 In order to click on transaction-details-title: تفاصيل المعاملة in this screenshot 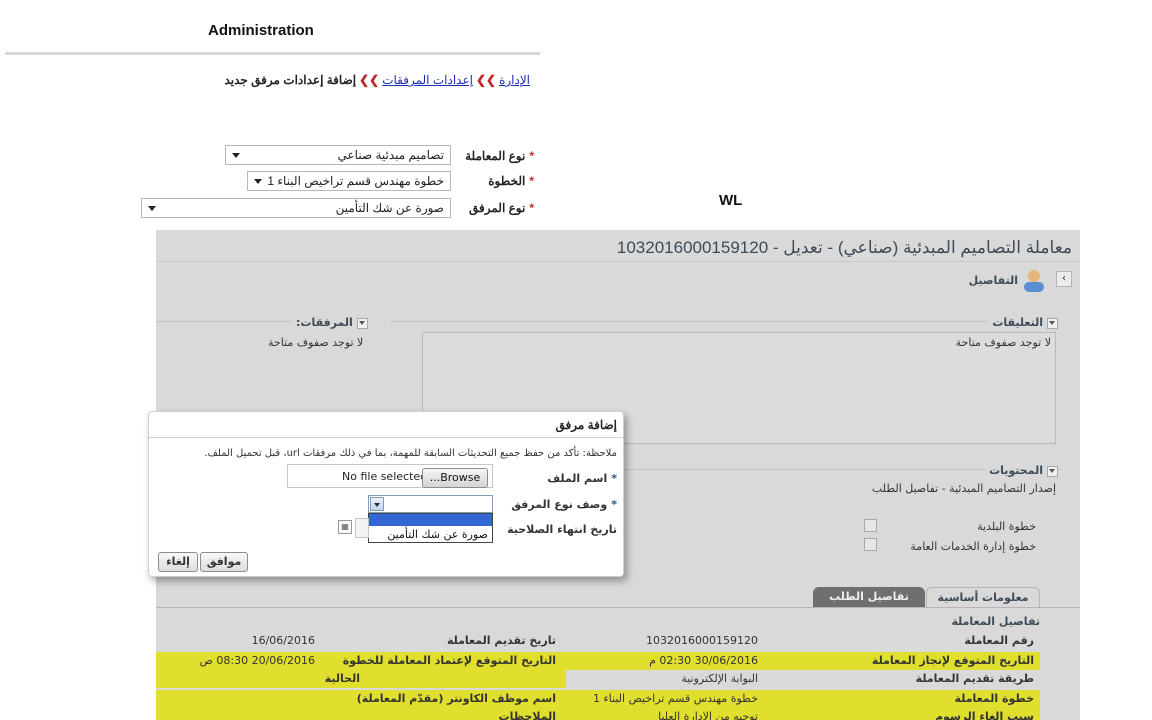, I will do `click(995, 621)`.